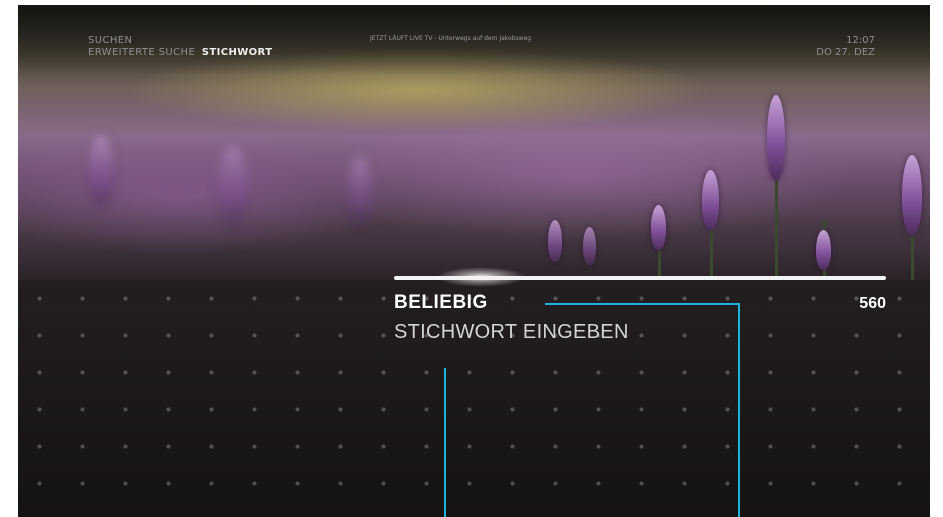 The height and width of the screenshot is (517, 943). Describe the element at coordinates (642, 304) in the screenshot. I see `callout-line-horizontal` at that location.